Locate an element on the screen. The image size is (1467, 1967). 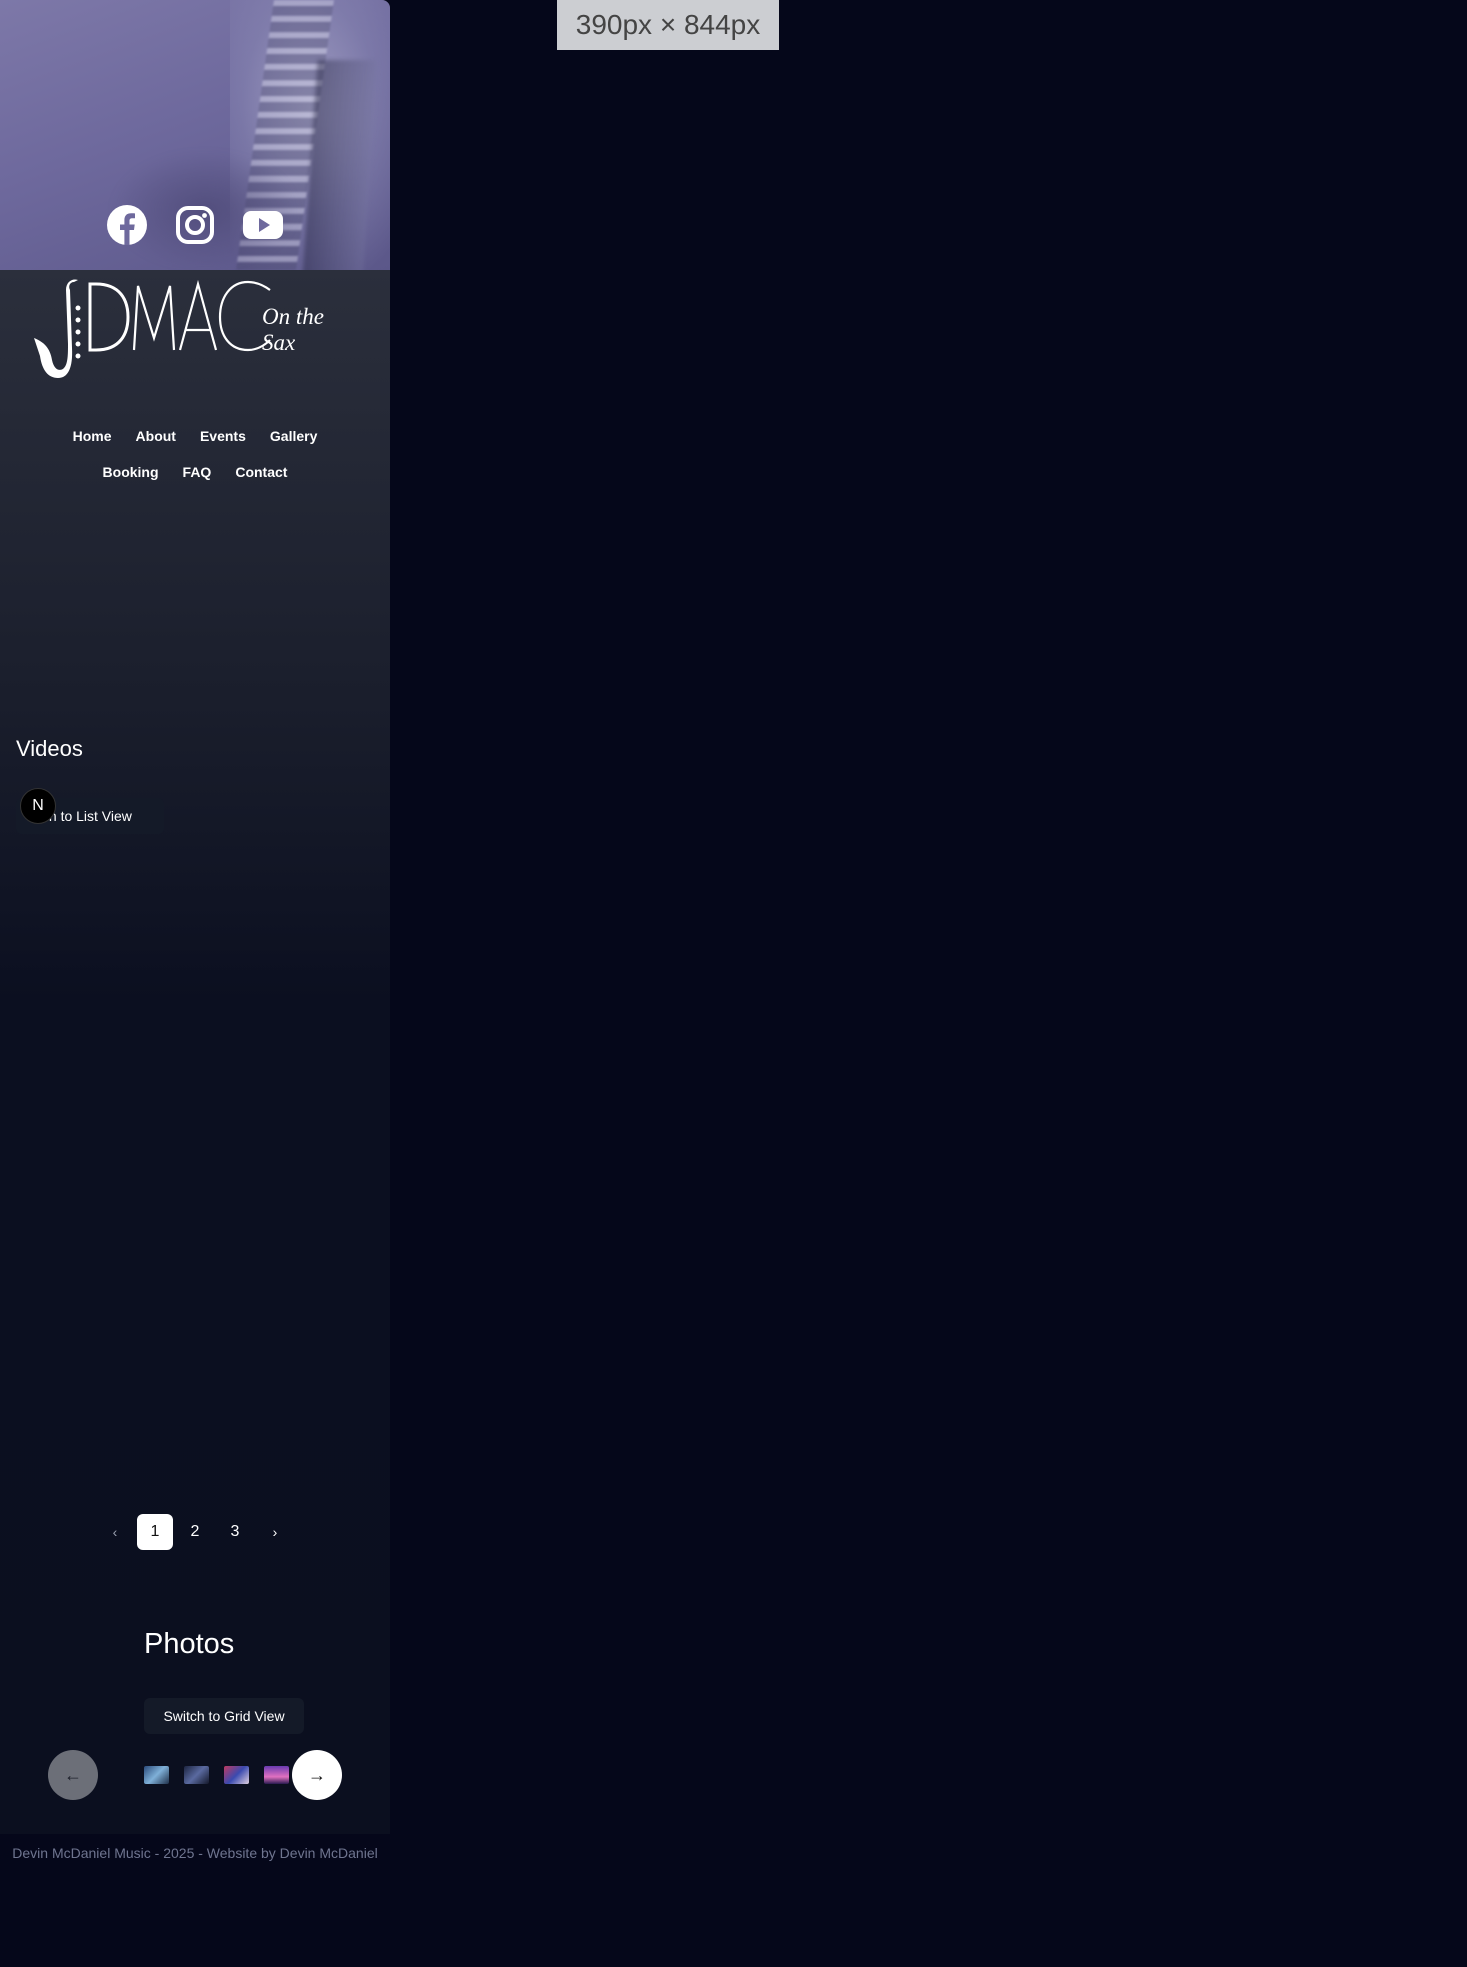
nav-row-2: Booking FAQ Contact is located at coordinates (195, 472).